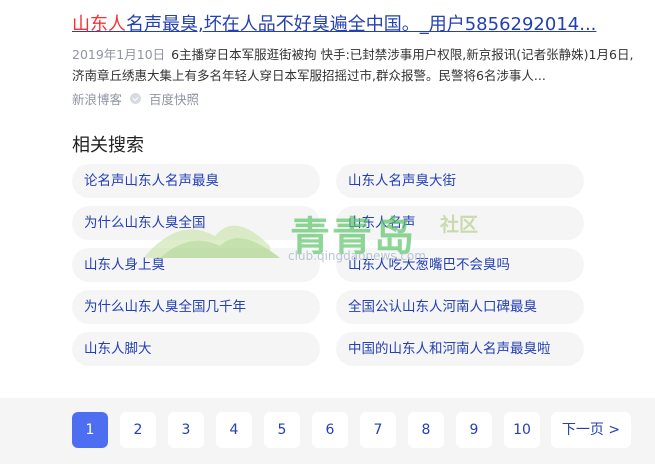  I want to click on page-5-button: 5, so click(282, 430).